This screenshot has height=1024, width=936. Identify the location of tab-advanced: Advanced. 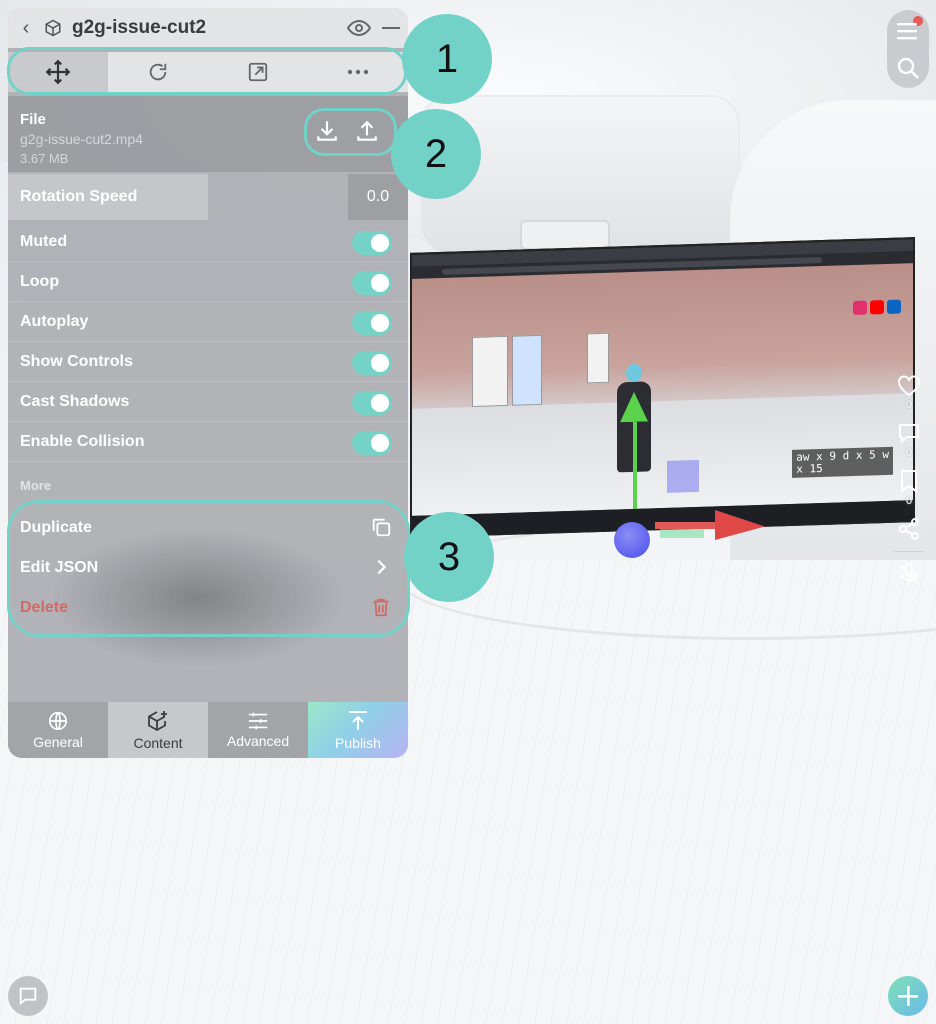
(258, 730).